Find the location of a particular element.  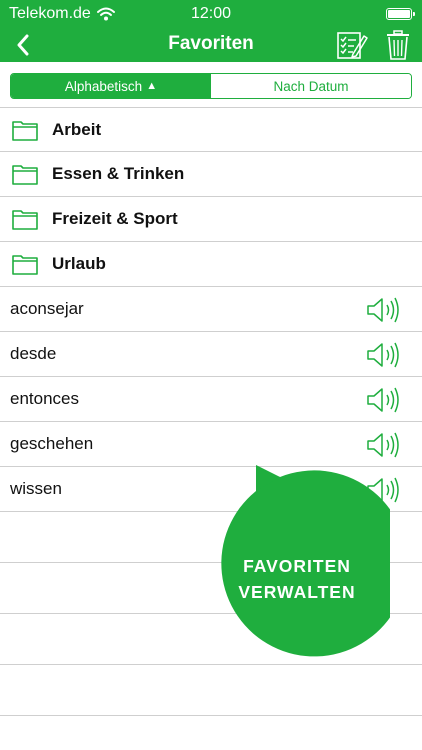

edit-favorites-button is located at coordinates (352, 45).